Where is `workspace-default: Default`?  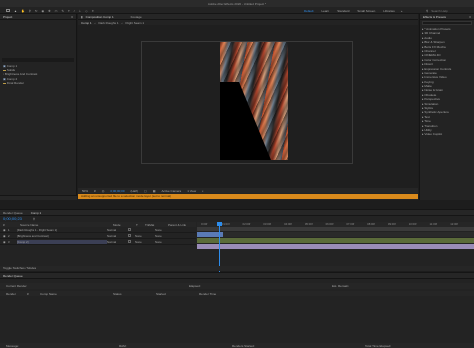 workspace-default: Default is located at coordinates (309, 11).